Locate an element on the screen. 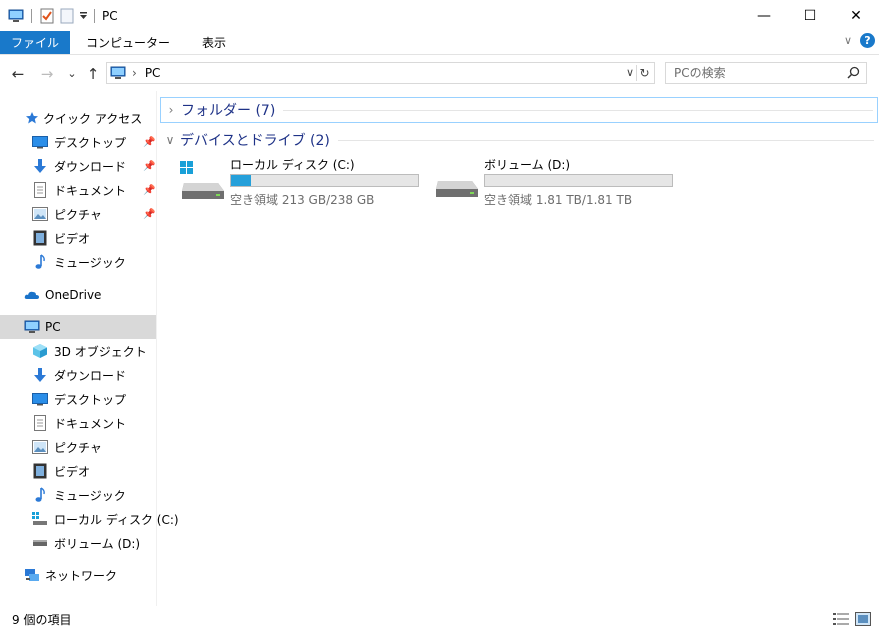  chevron-down-icon: ∨ is located at coordinates (170, 140).